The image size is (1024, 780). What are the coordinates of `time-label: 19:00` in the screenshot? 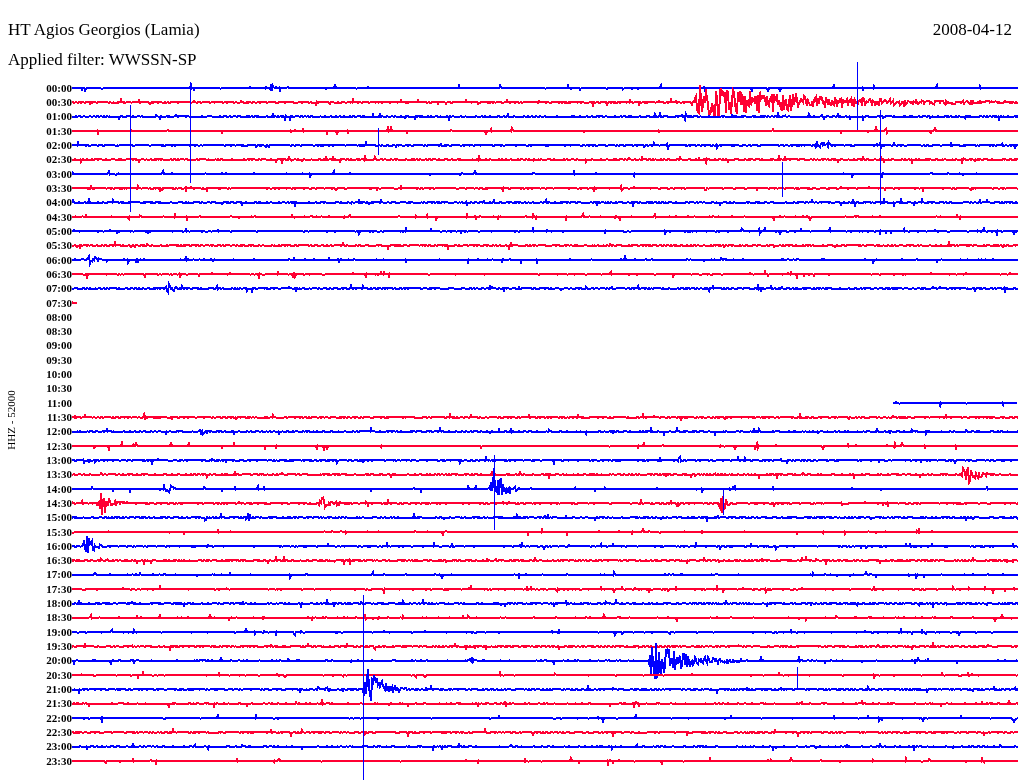 It's located at (59, 631).